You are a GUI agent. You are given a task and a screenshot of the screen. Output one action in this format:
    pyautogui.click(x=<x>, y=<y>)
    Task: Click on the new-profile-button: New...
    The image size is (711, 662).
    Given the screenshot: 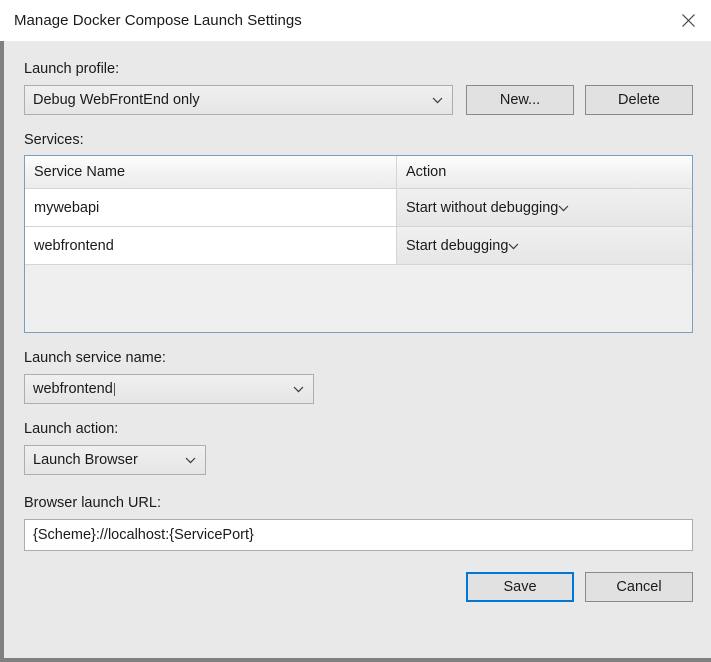 What is the action you would take?
    pyautogui.click(x=520, y=100)
    